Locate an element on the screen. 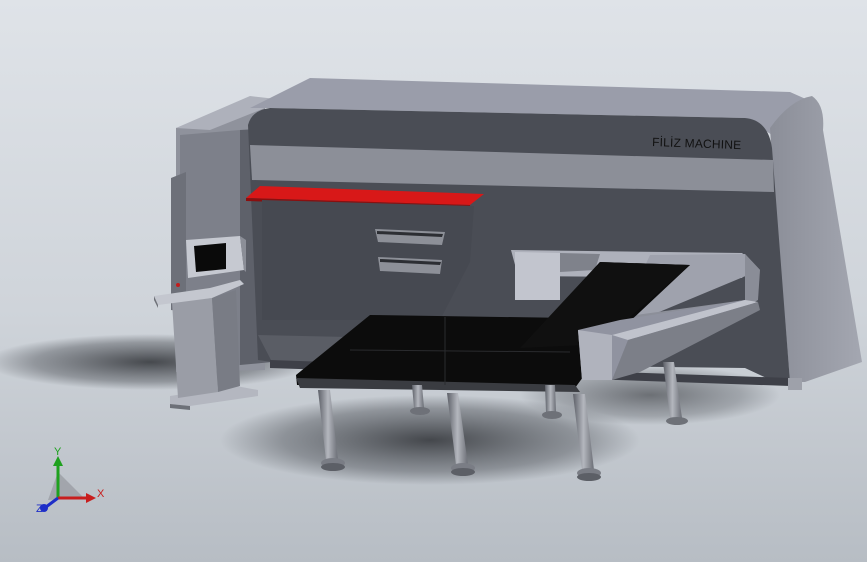 This screenshot has width=867, height=562. view-triad: Y X Z is located at coordinates (70, 480).